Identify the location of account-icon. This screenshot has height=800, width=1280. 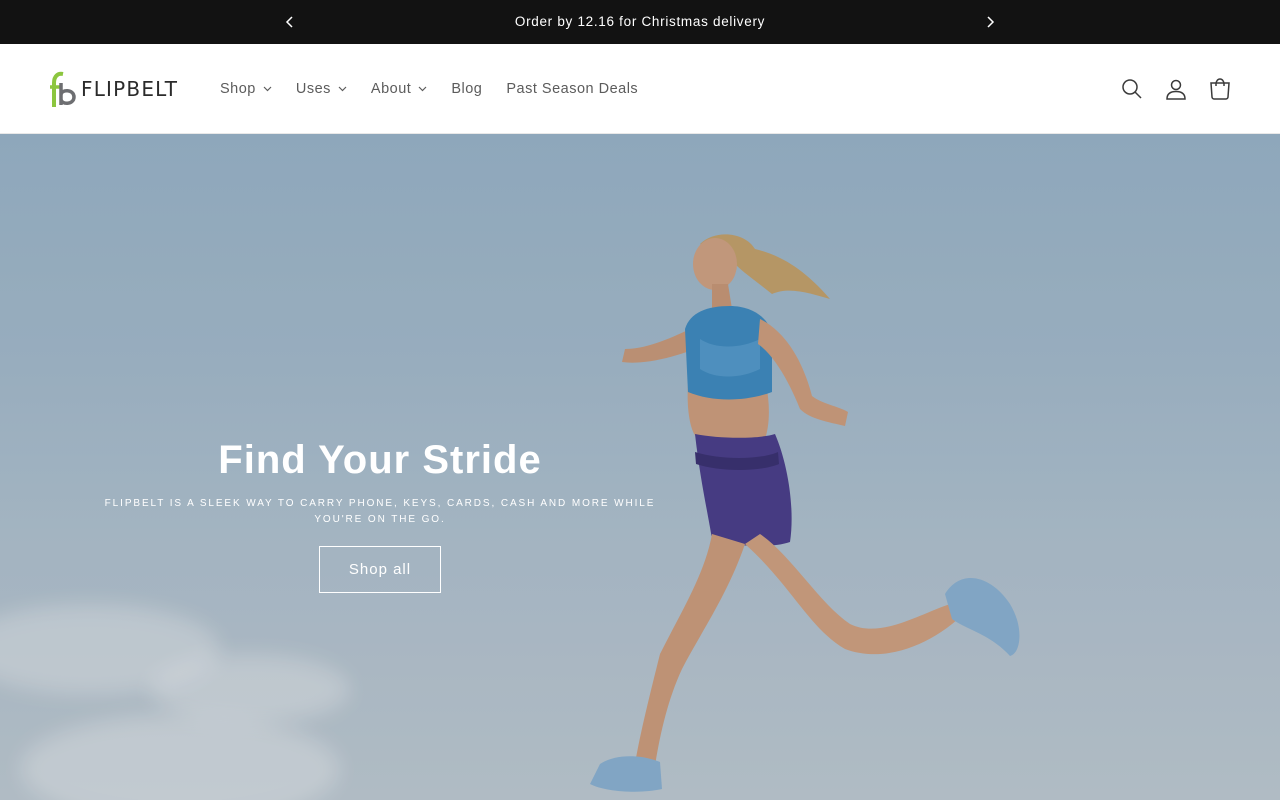
(1176, 89).